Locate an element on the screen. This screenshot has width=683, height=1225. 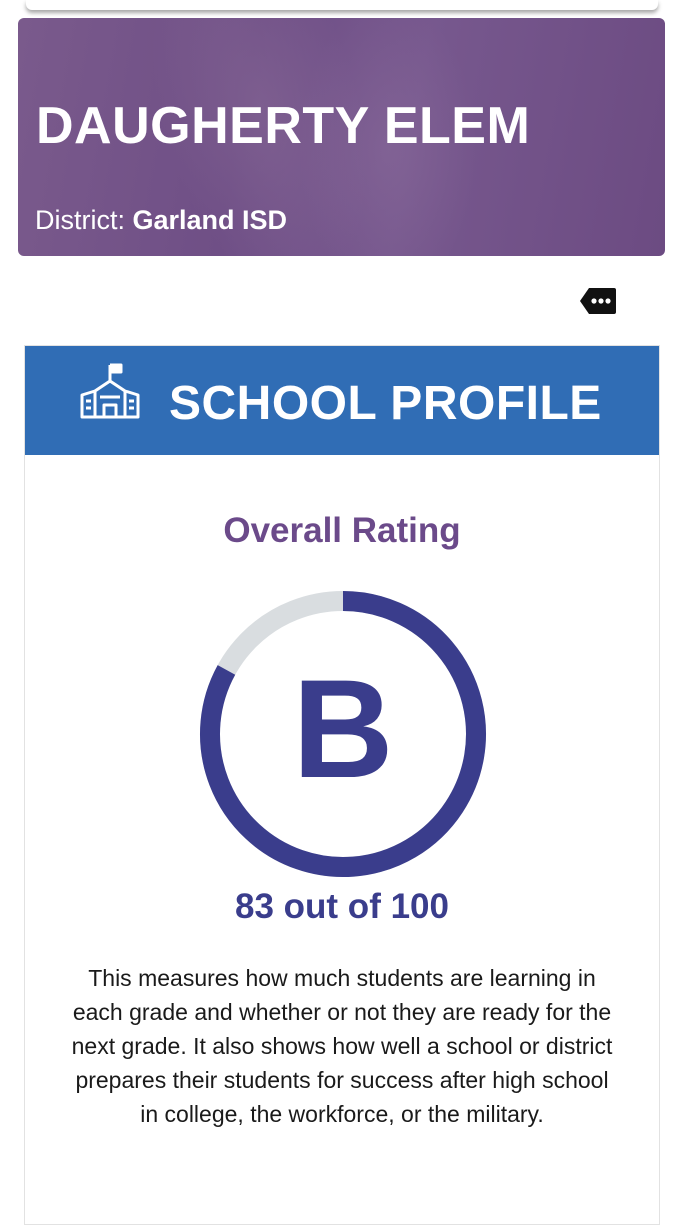
overall-rating-heading: Overall Rating is located at coordinates (342, 530).